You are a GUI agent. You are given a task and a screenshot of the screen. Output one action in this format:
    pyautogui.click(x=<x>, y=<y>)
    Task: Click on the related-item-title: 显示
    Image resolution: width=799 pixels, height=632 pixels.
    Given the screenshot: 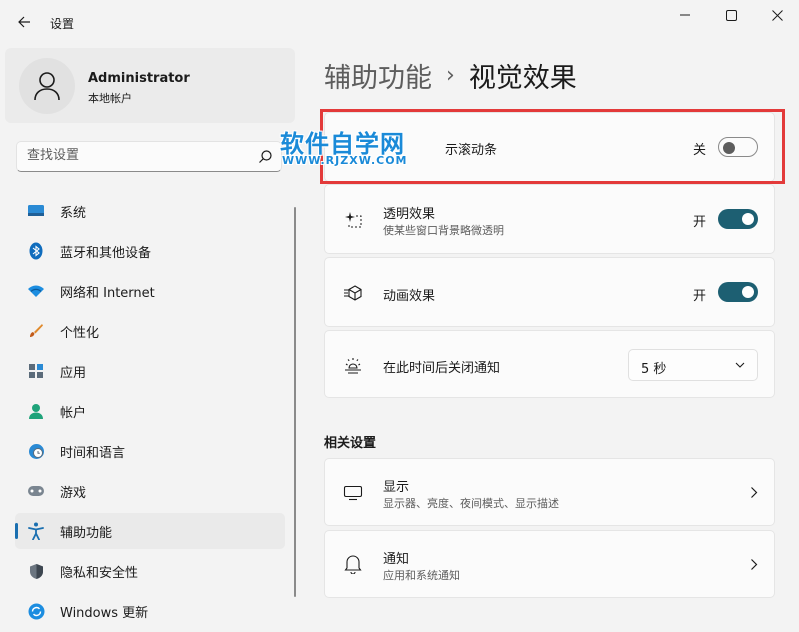 What is the action you would take?
    pyautogui.click(x=396, y=487)
    